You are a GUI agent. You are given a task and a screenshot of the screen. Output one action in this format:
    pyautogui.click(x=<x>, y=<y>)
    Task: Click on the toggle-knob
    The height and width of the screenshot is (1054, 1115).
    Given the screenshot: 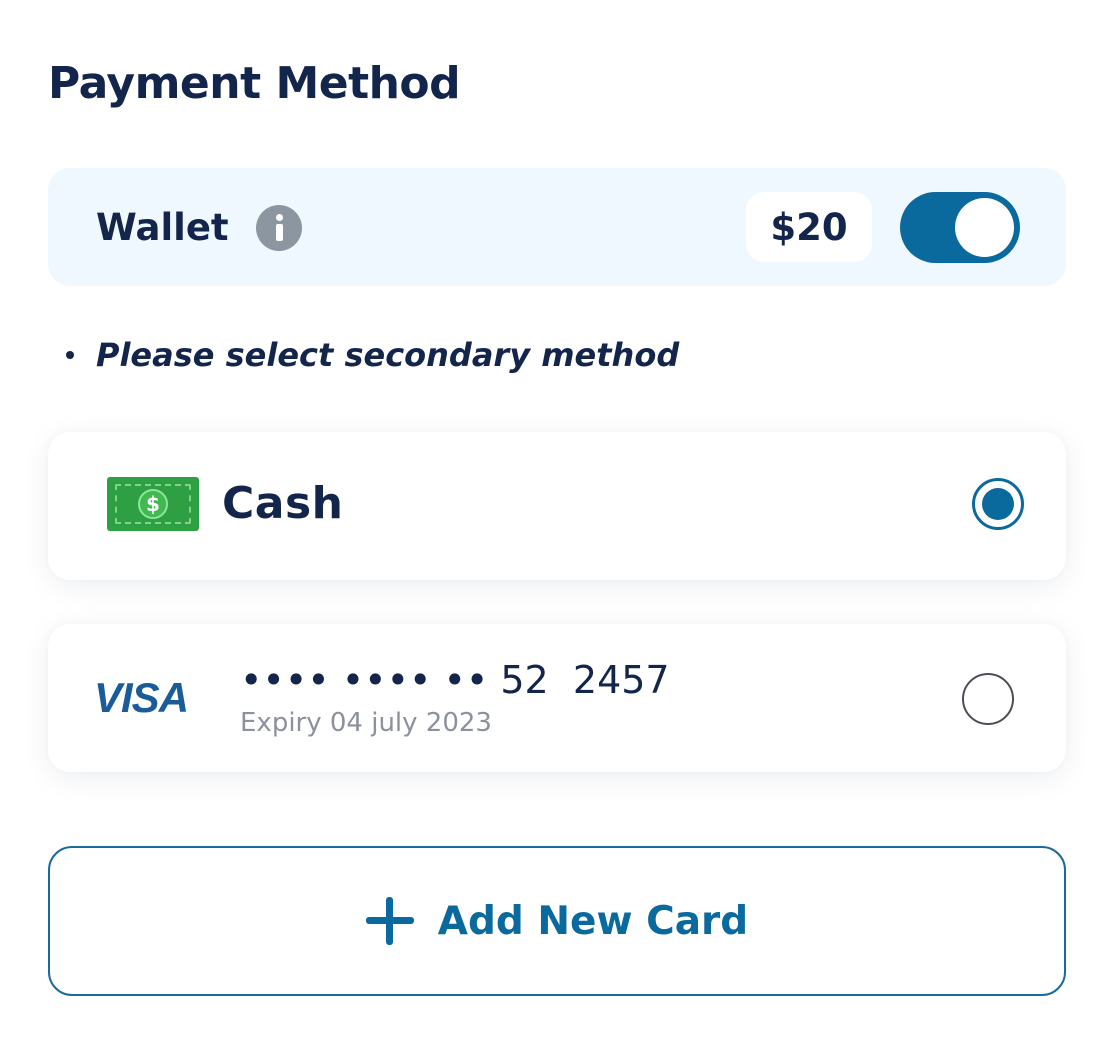 What is the action you would take?
    pyautogui.click(x=984, y=227)
    